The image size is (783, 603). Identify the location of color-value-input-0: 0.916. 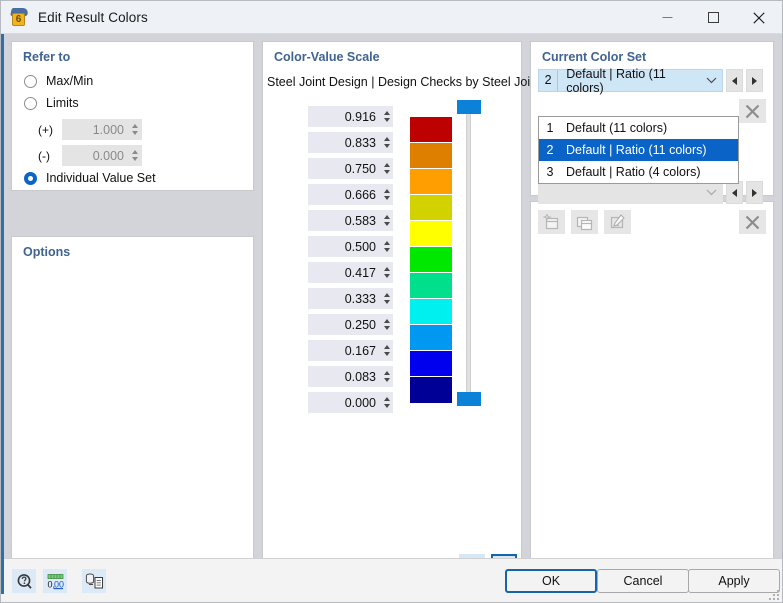
(350, 116).